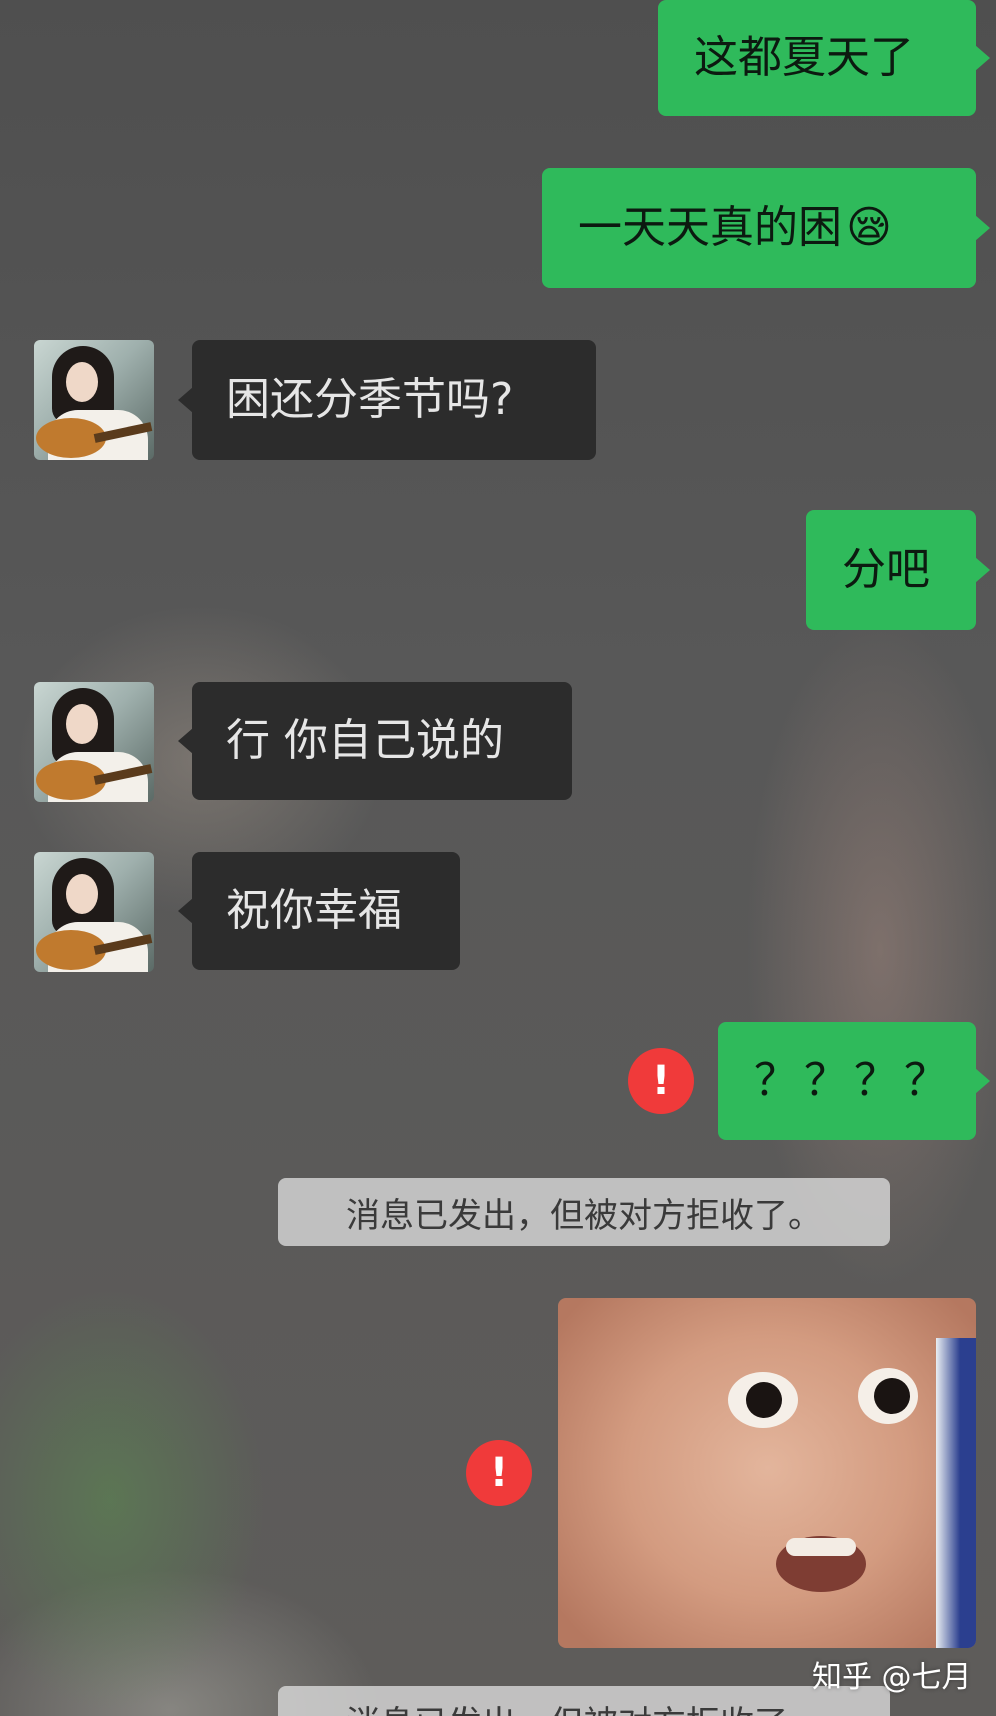 The width and height of the screenshot is (996, 1716). I want to click on sticker-image-surprised-baby, so click(767, 1473).